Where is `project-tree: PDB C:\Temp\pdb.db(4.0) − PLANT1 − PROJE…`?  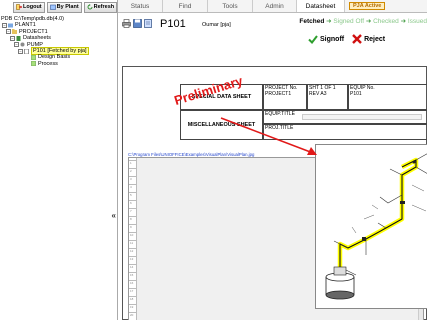
project-tree: PDB C:\Temp\pdb.db(4.0) − PLANT1 − PROJE… is located at coordinates (58, 40).